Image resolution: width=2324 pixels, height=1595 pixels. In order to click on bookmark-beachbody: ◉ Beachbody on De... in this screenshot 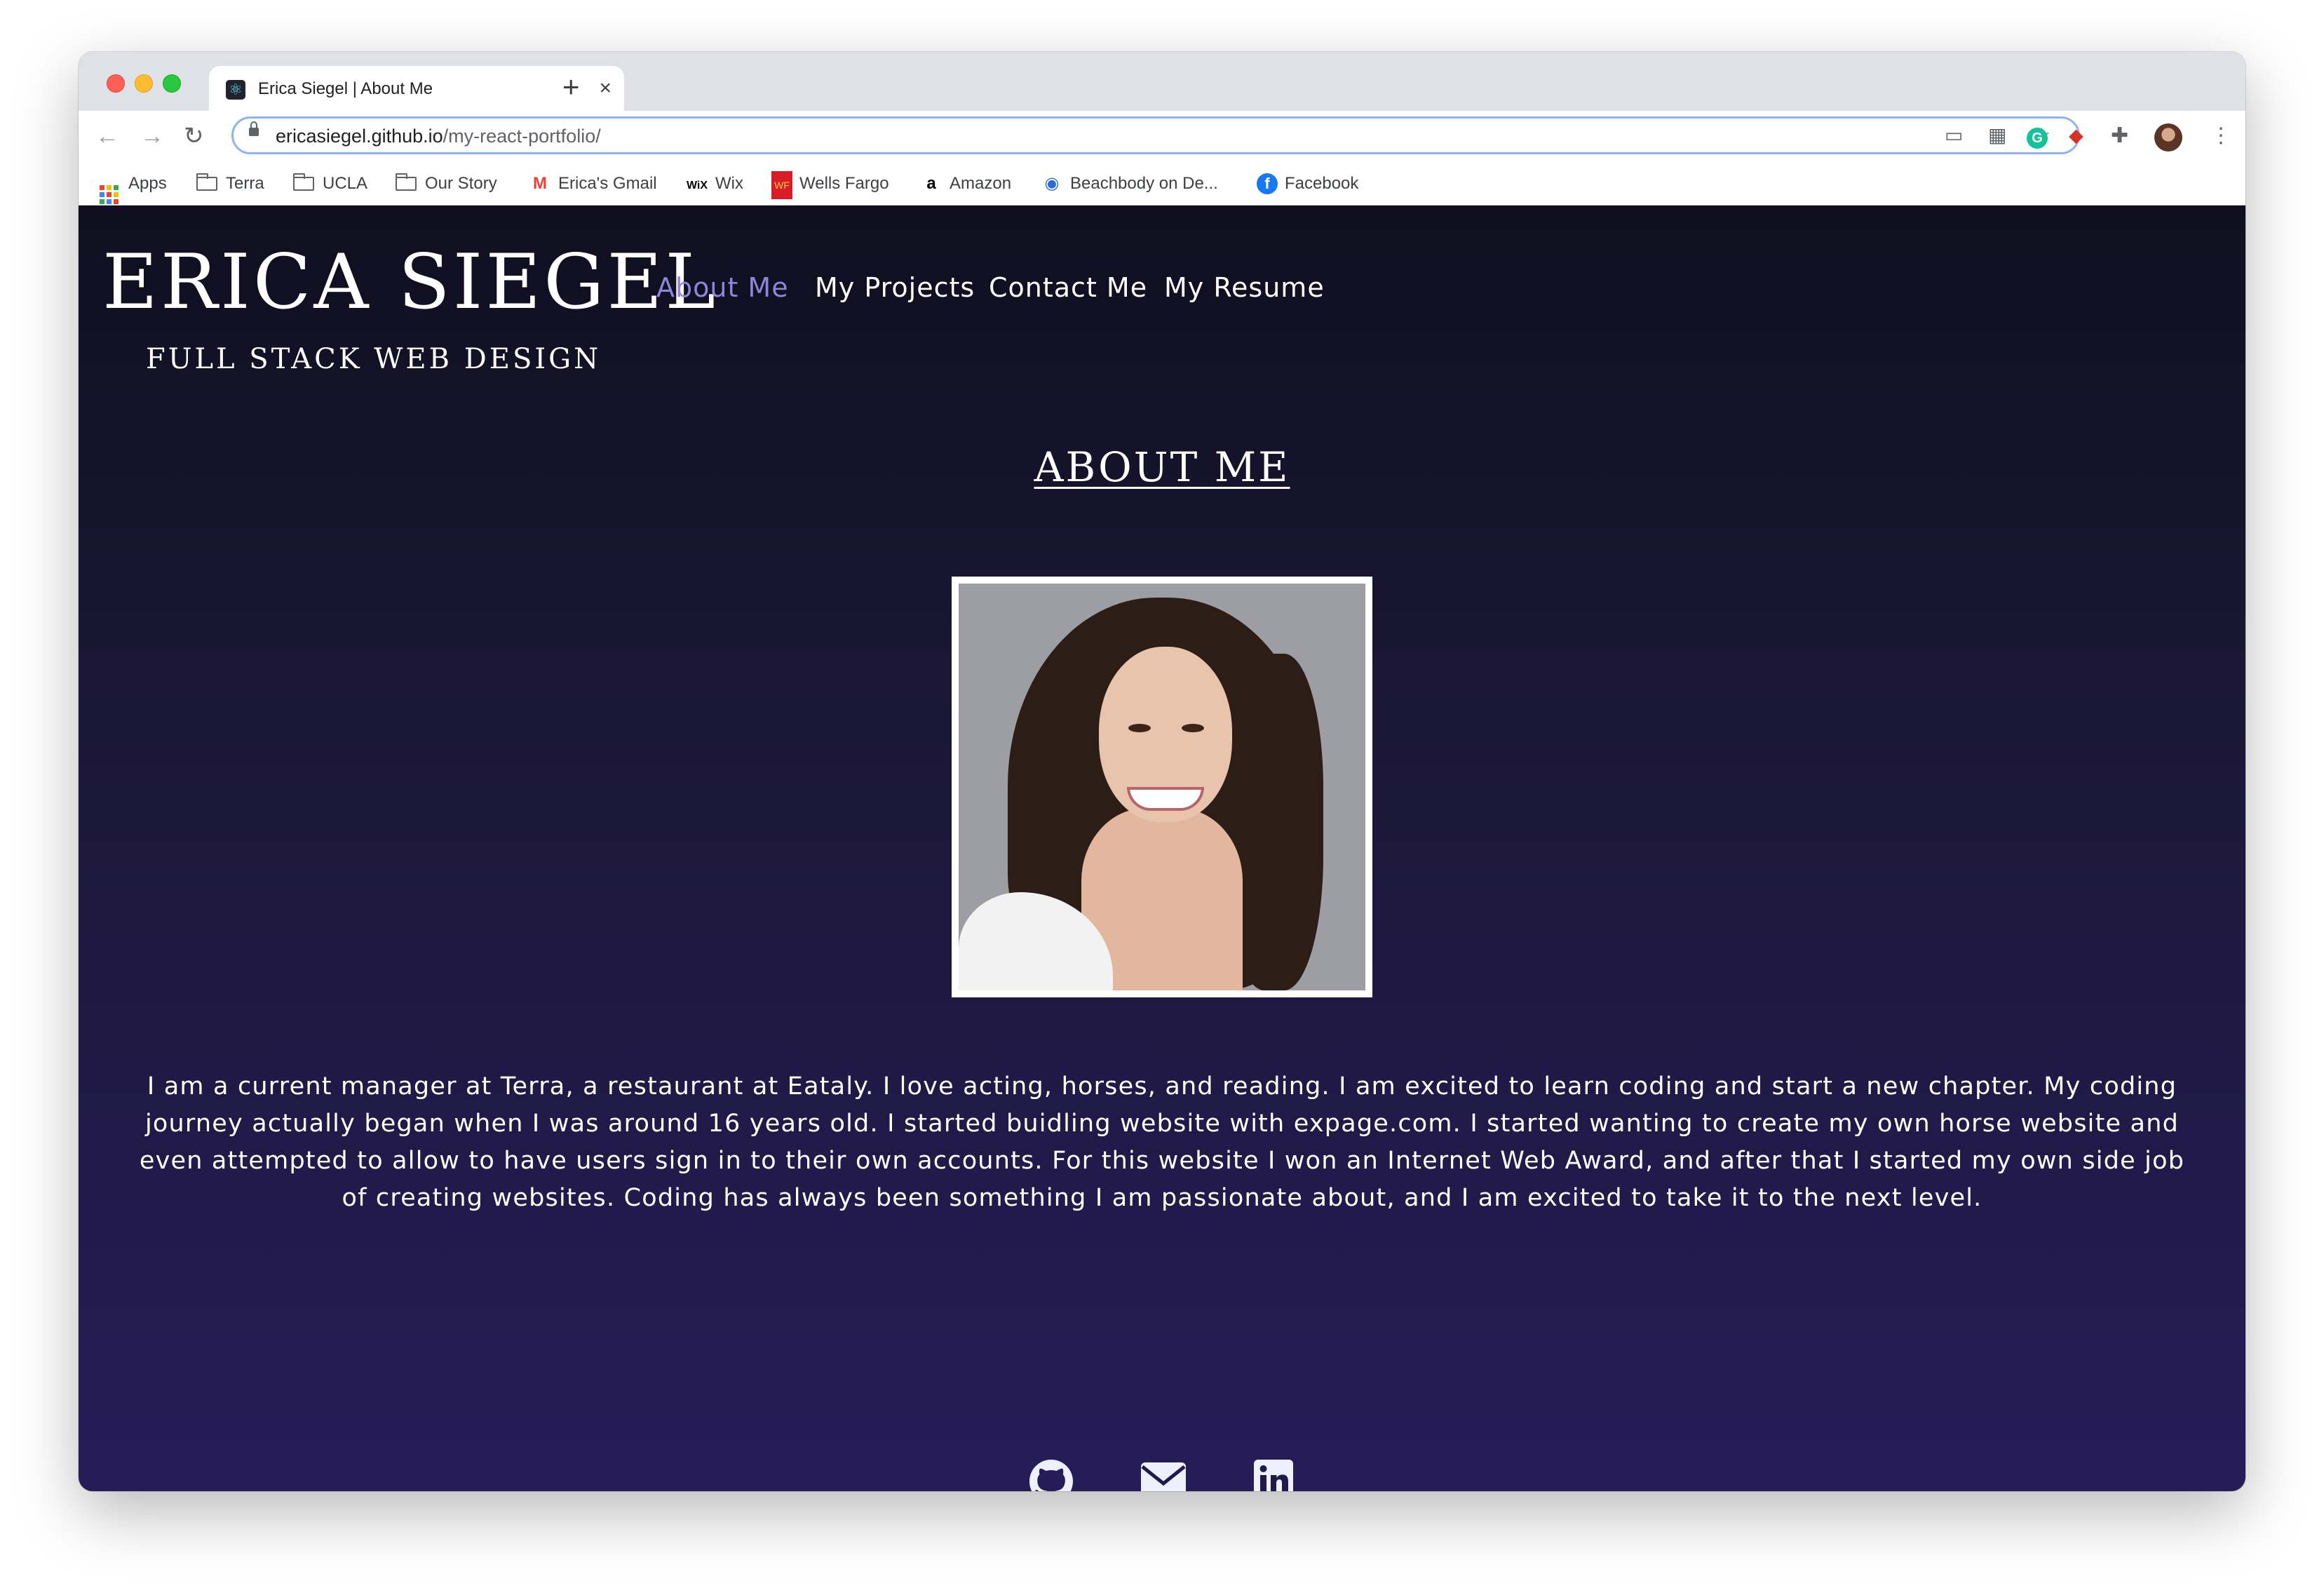, I will do `click(1129, 184)`.